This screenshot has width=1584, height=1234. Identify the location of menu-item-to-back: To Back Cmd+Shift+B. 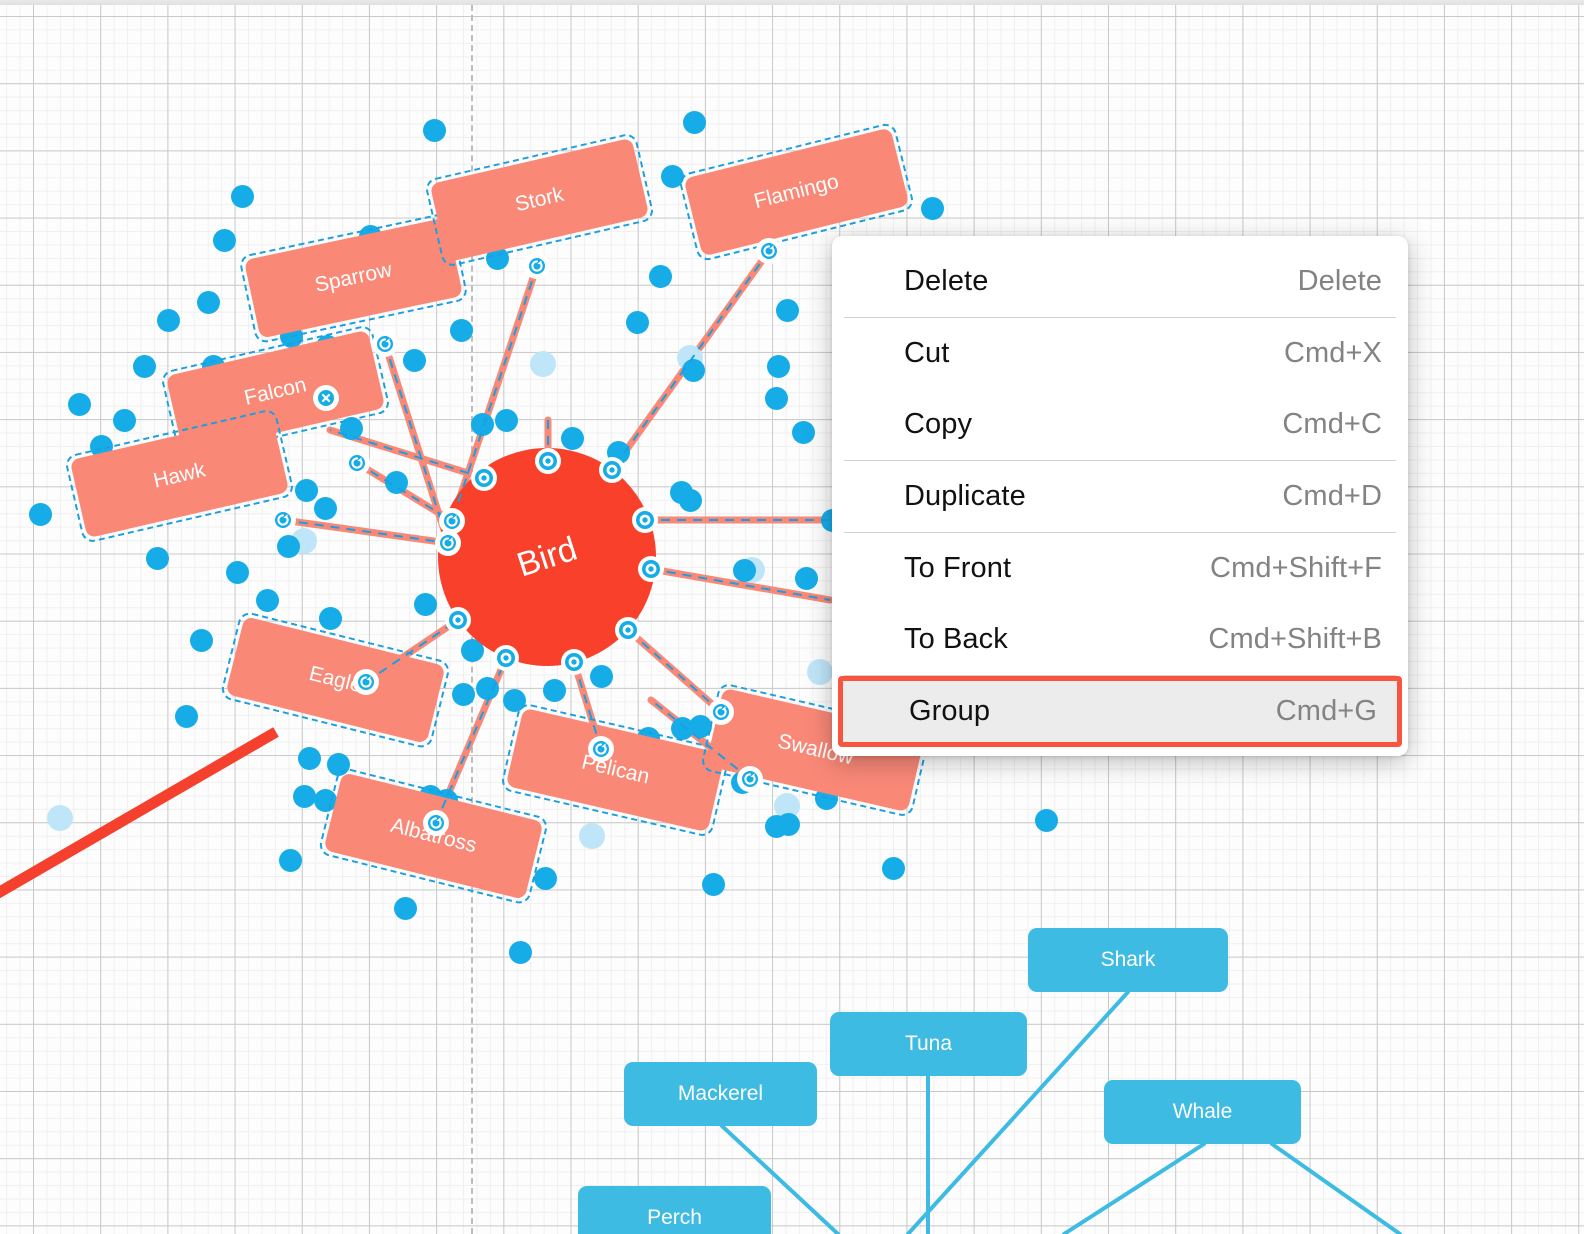
(1120, 639).